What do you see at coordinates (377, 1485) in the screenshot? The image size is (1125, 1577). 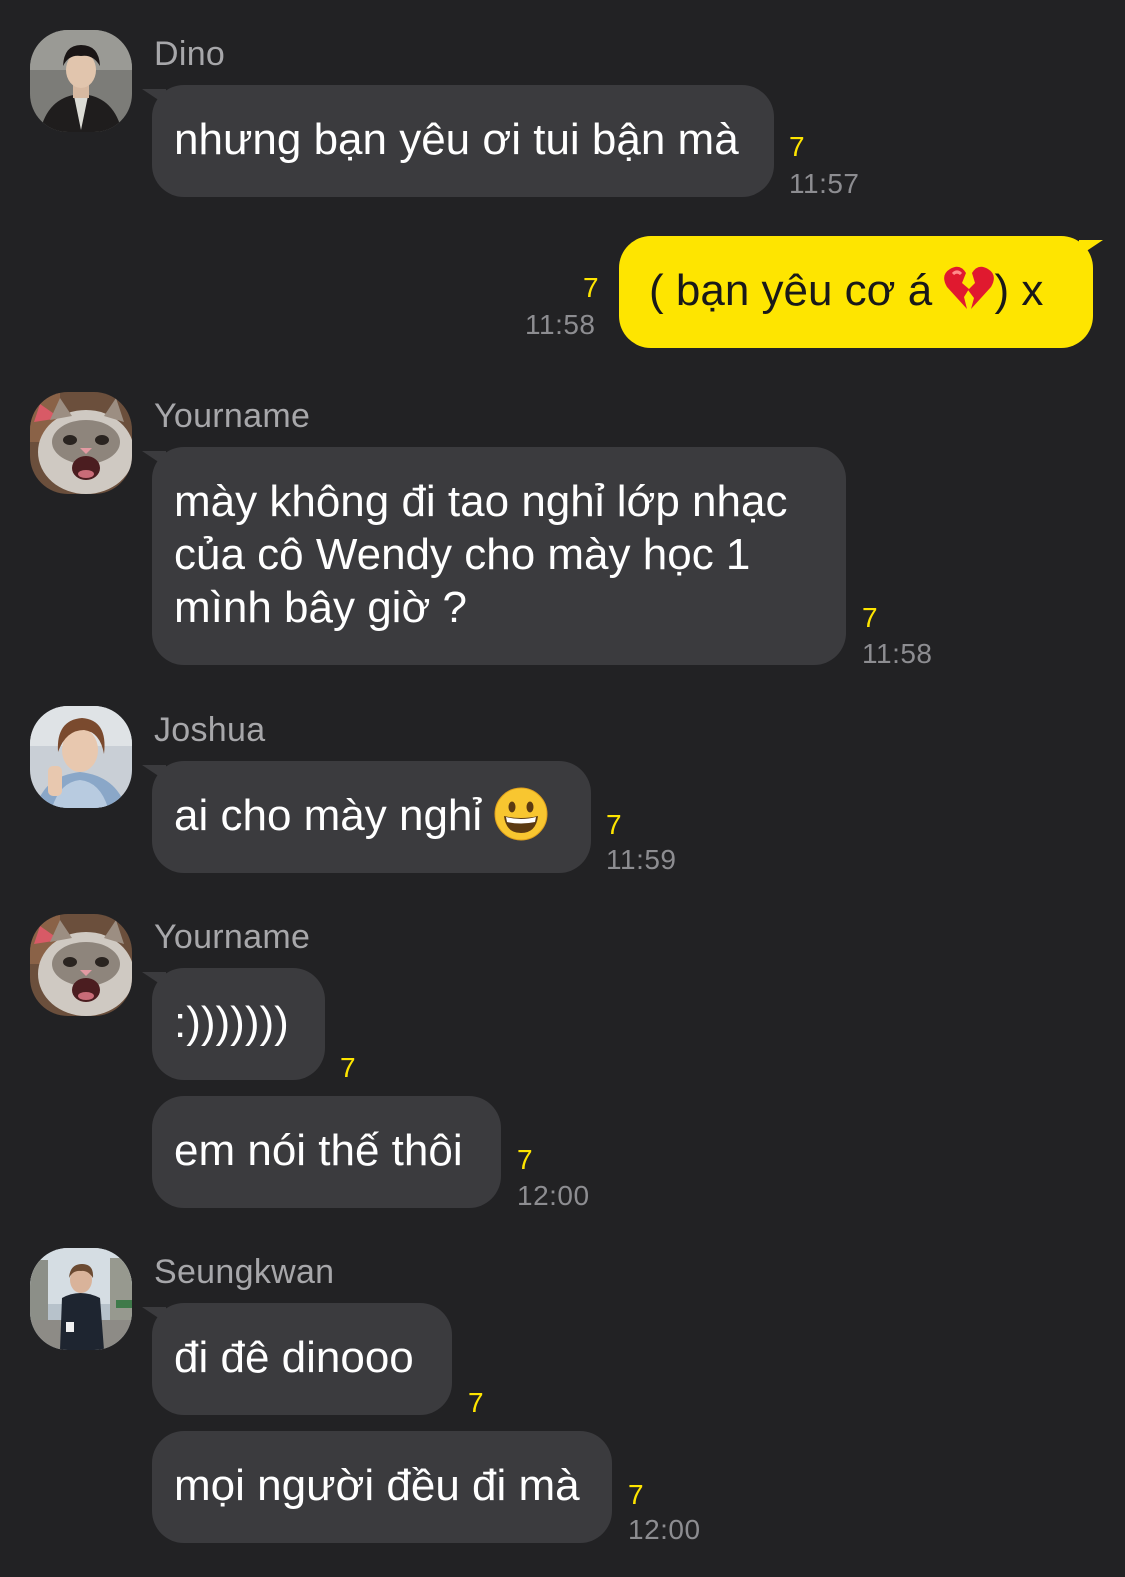 I see `message-text: mọi người đều đi mà` at bounding box center [377, 1485].